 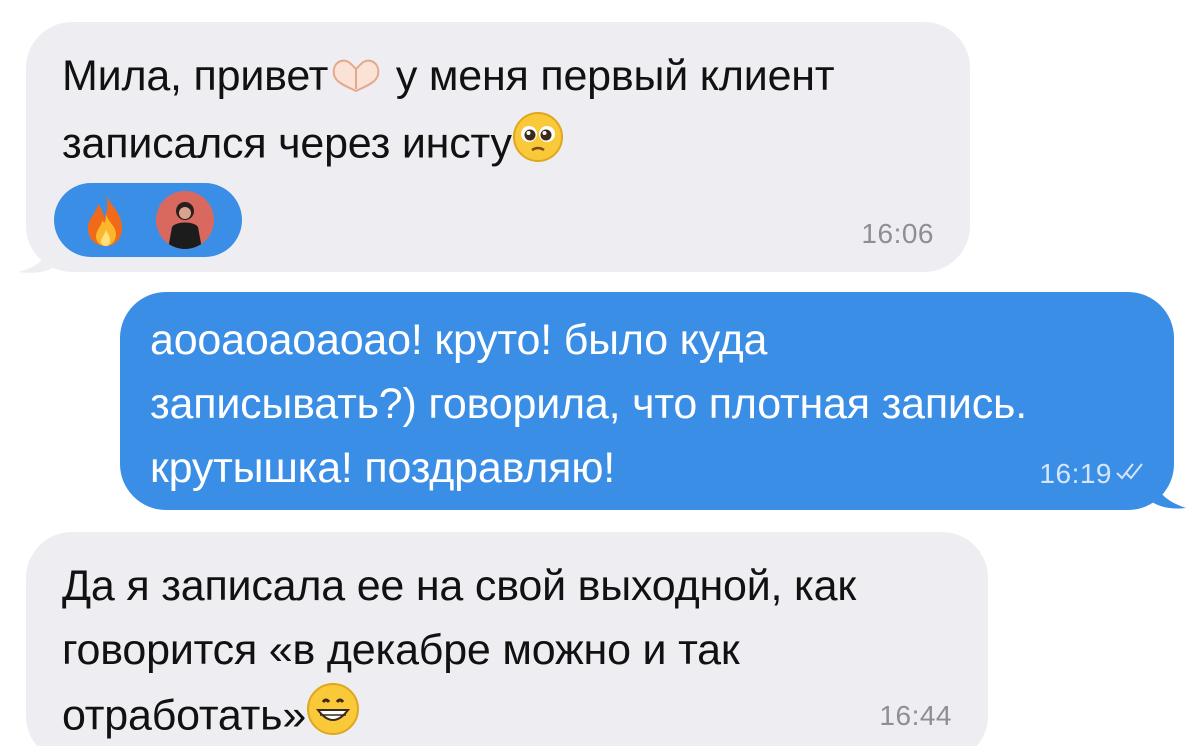 What do you see at coordinates (148, 220) in the screenshot?
I see `reaction-pill` at bounding box center [148, 220].